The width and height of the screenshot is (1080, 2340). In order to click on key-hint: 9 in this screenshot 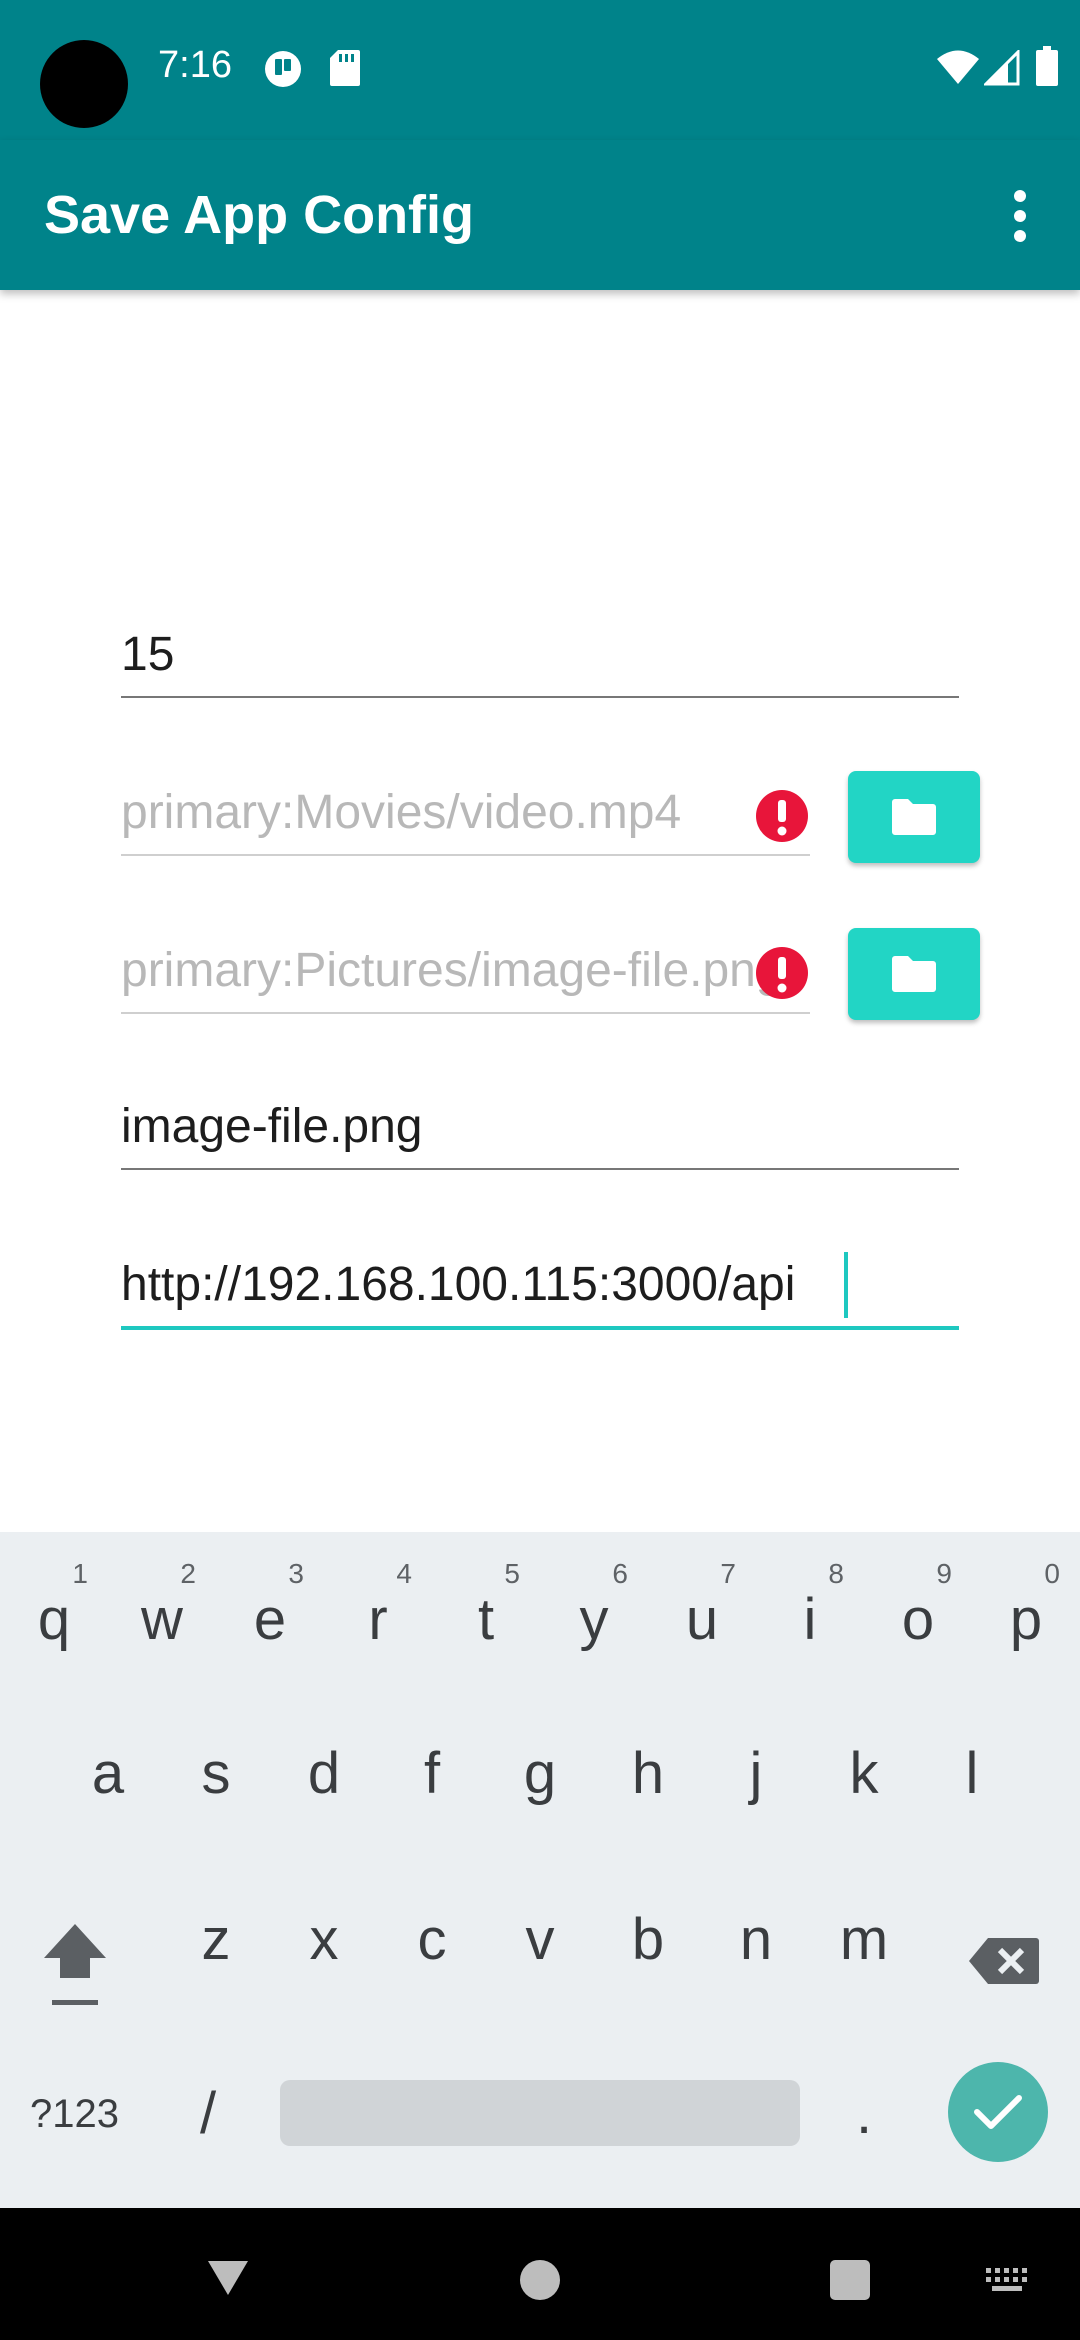, I will do `click(944, 1573)`.